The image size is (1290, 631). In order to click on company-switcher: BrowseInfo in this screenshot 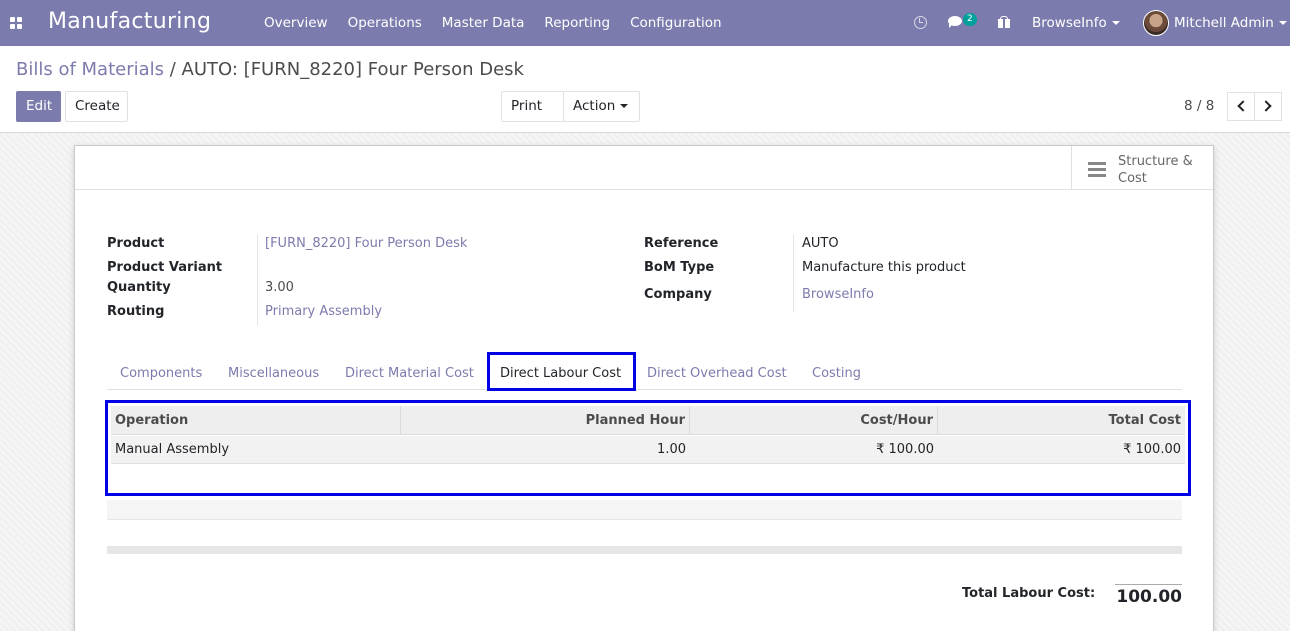, I will do `click(1076, 23)`.